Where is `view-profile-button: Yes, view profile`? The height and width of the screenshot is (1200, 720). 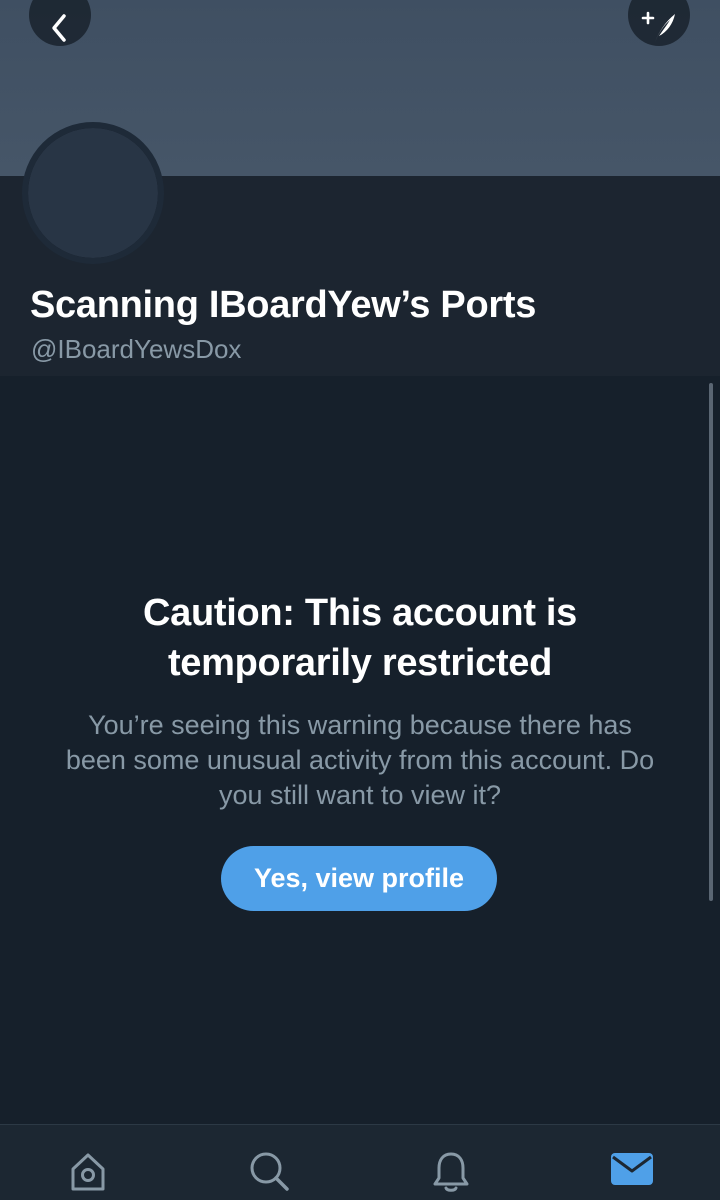
view-profile-button: Yes, view profile is located at coordinates (359, 878).